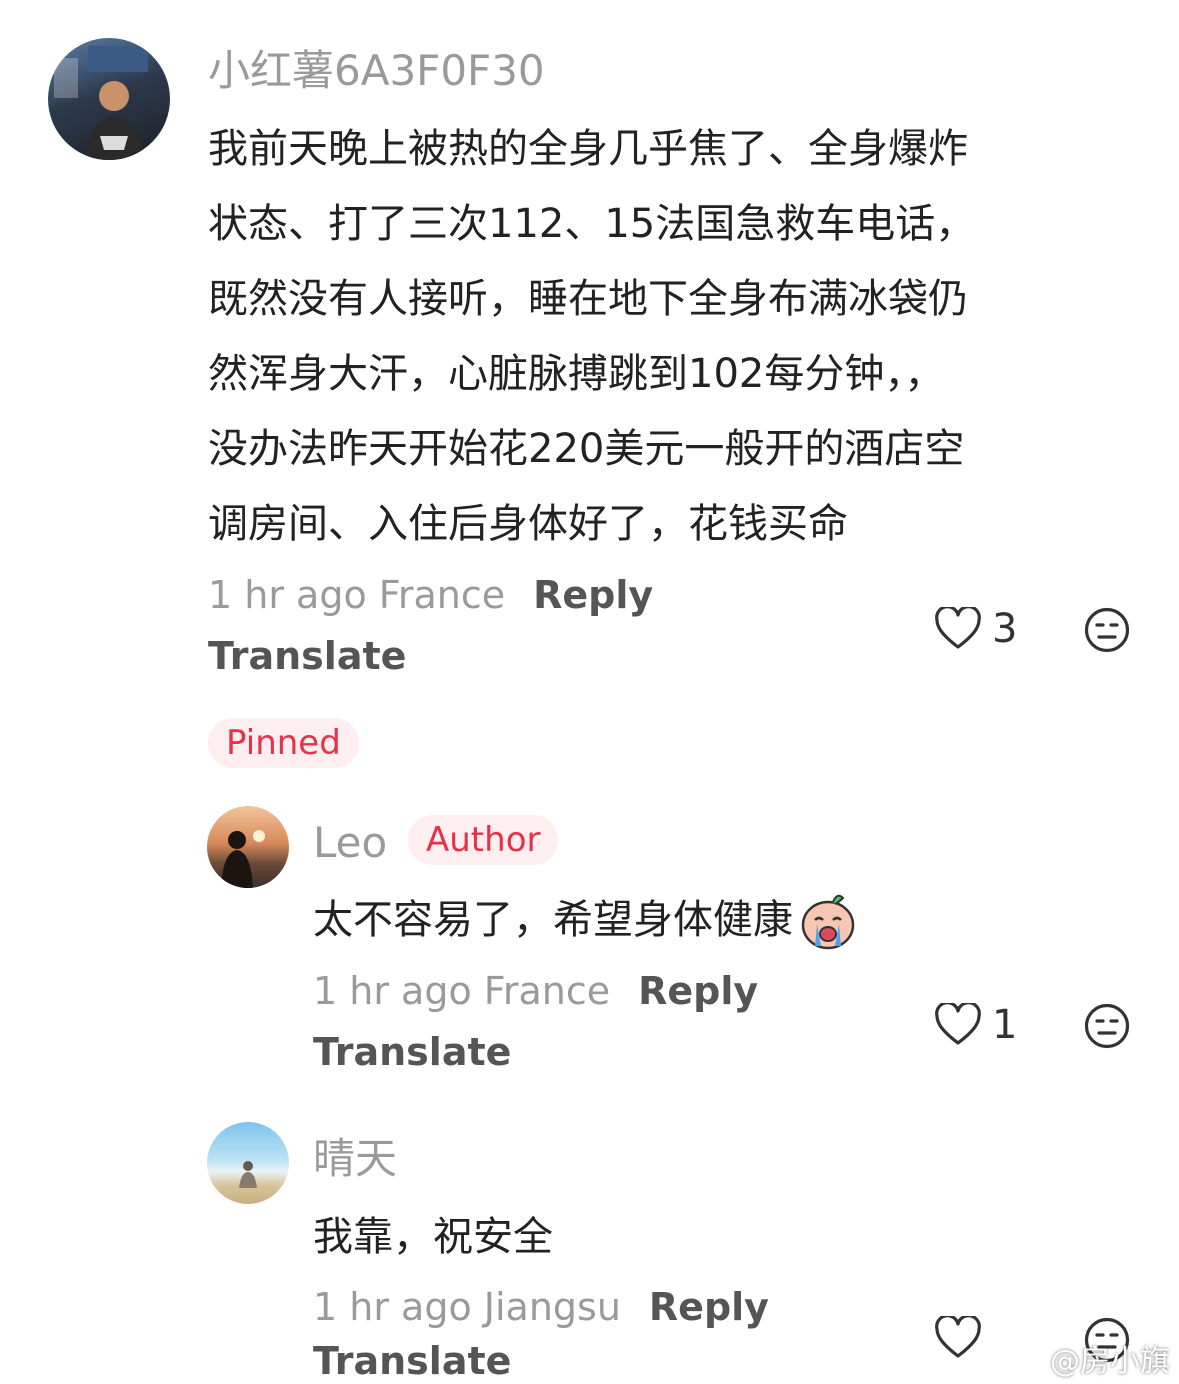  Describe the element at coordinates (483, 840) in the screenshot. I see `author-badge: Author` at that location.